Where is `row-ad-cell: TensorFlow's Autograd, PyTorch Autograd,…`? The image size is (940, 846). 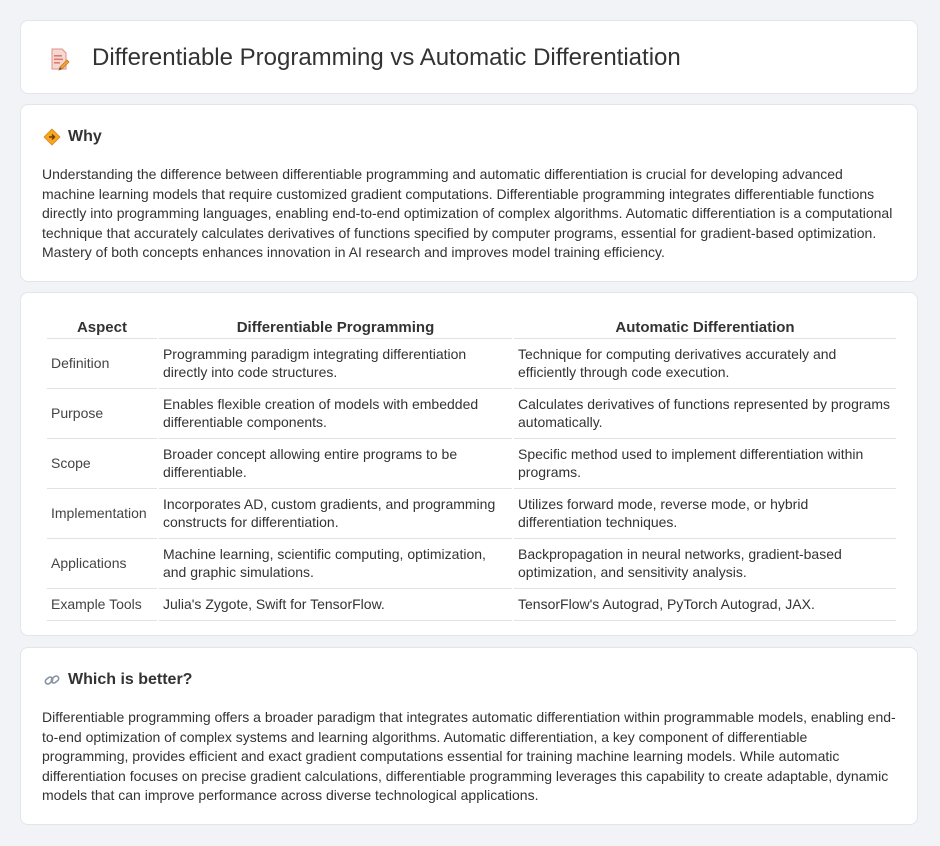 row-ad-cell: TensorFlow's Autograd, PyTorch Autograd,… is located at coordinates (705, 604).